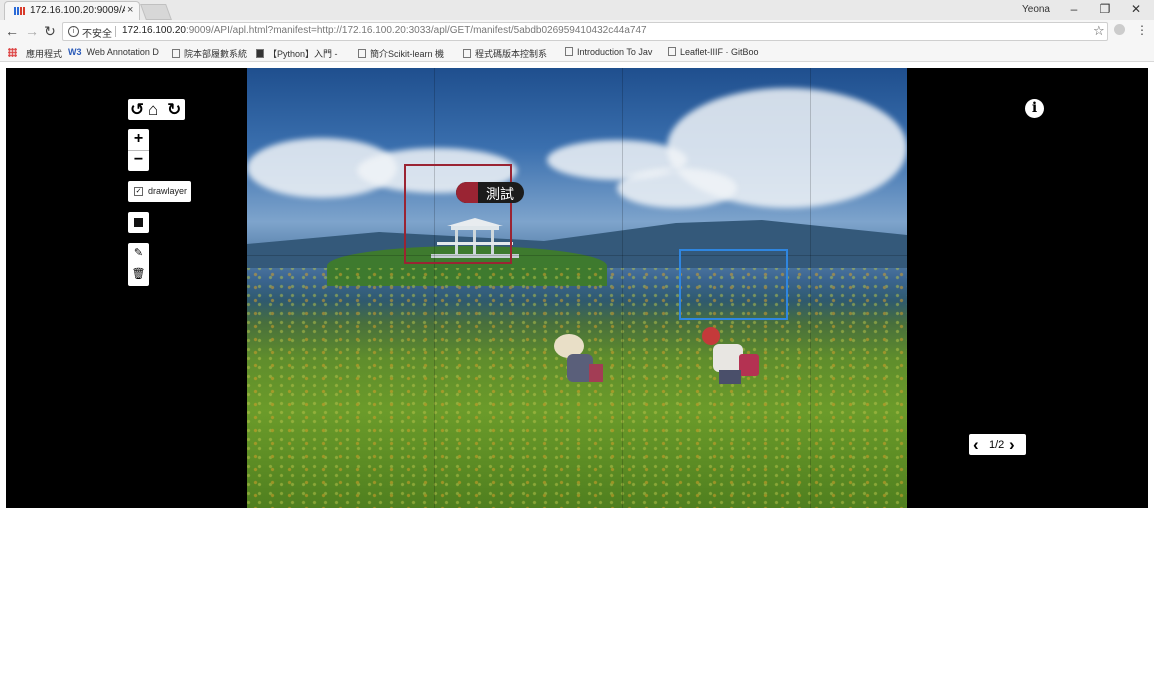  Describe the element at coordinates (153, 109) in the screenshot. I see `home-icon: ⌂` at that location.